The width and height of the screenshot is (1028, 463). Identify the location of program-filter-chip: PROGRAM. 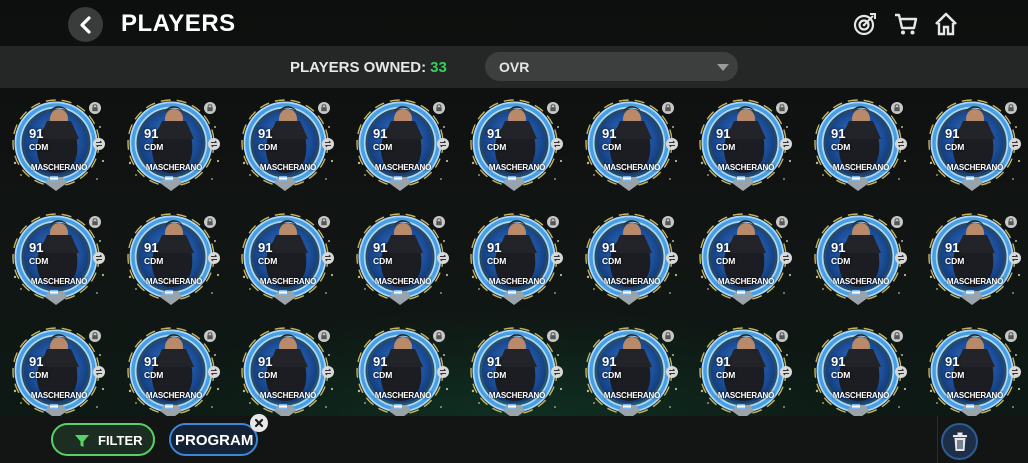
(213, 439).